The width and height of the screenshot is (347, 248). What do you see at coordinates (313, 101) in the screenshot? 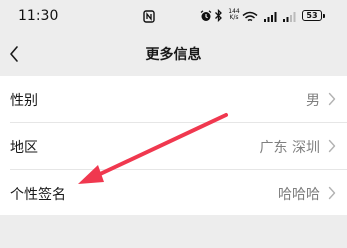
I see `row-value: 男` at bounding box center [313, 101].